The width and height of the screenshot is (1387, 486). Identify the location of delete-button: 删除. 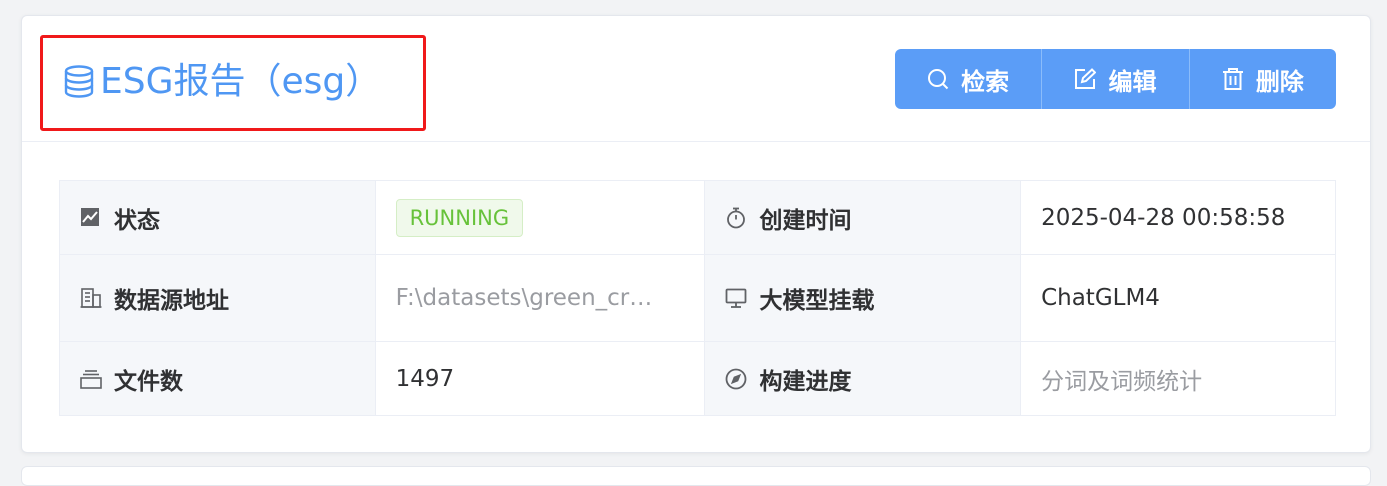
(1262, 79).